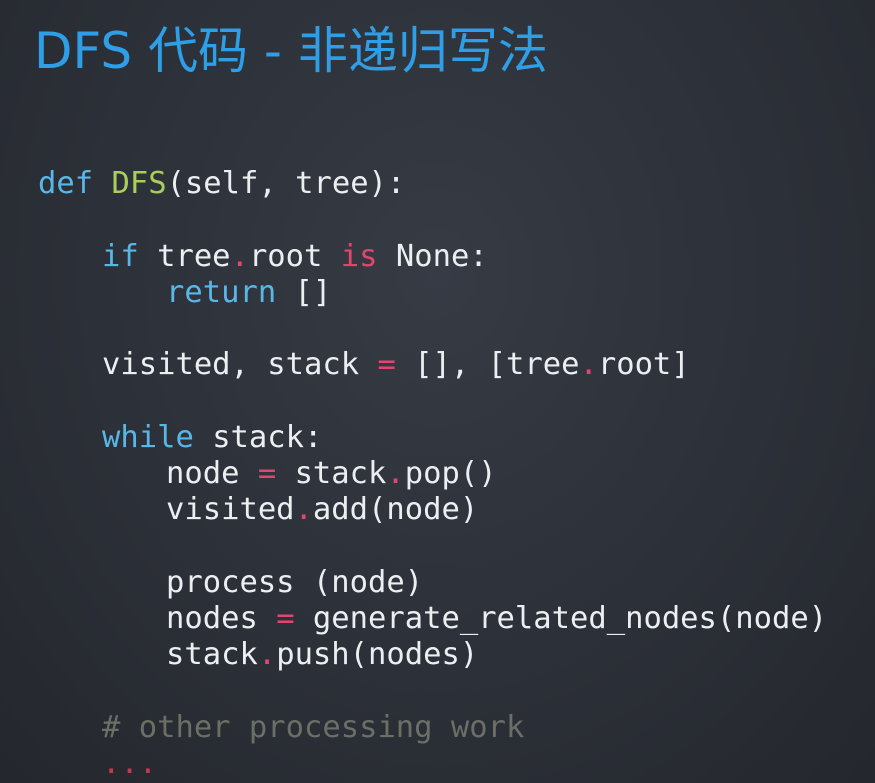  I want to click on code-token: process (node), so click(295, 582).